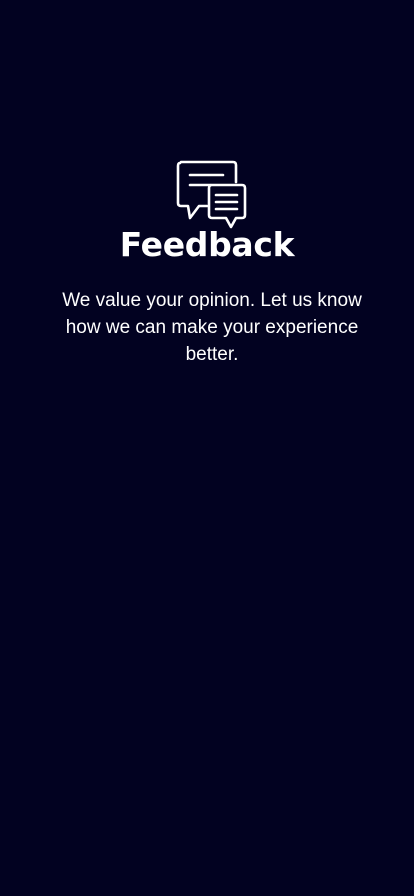  What do you see at coordinates (207, 244) in the screenshot?
I see `page-title: Feedback` at bounding box center [207, 244].